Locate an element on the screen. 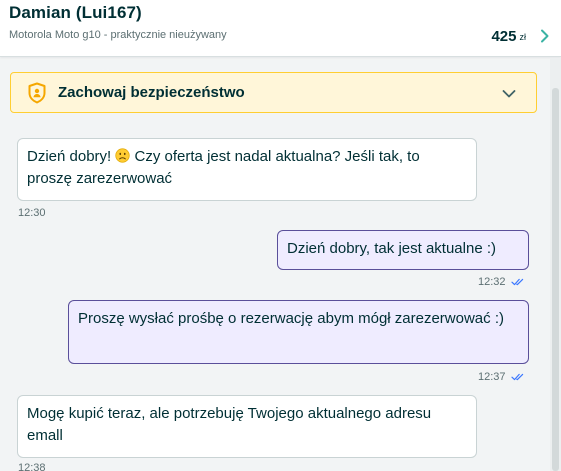  message-text: Dzień dobry! is located at coordinates (71, 156).